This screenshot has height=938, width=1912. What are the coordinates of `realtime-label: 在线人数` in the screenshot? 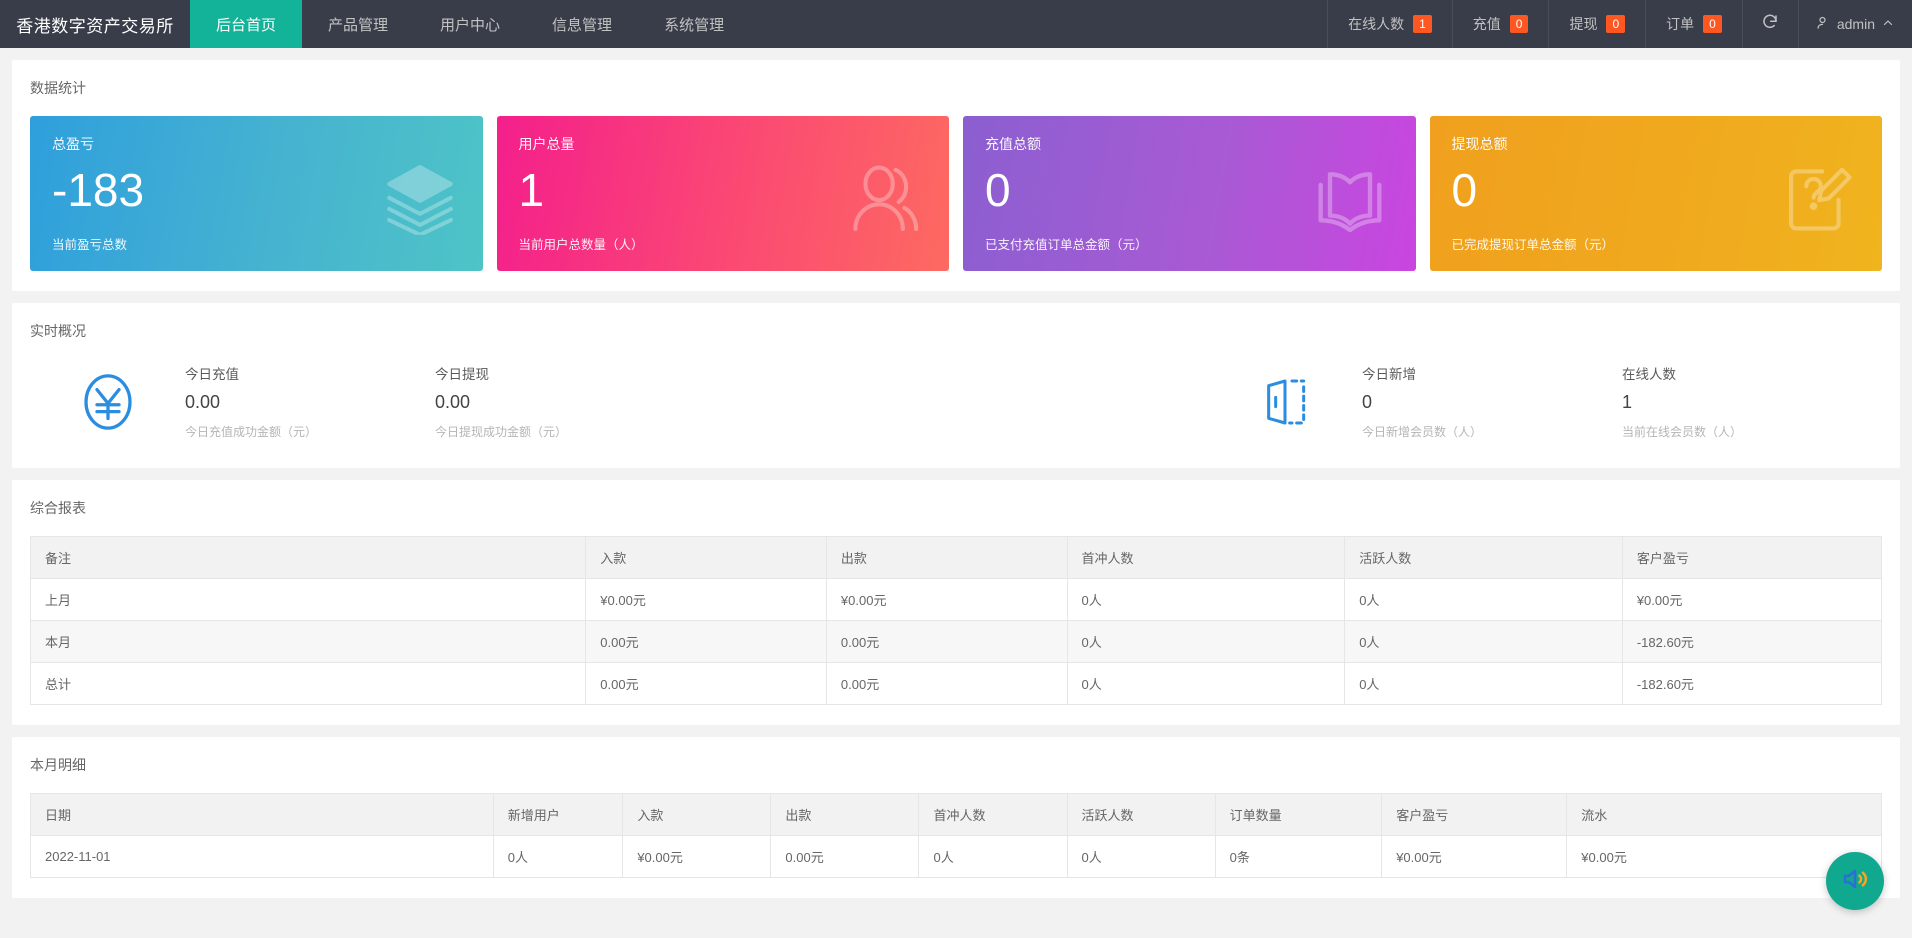 It's located at (1649, 374).